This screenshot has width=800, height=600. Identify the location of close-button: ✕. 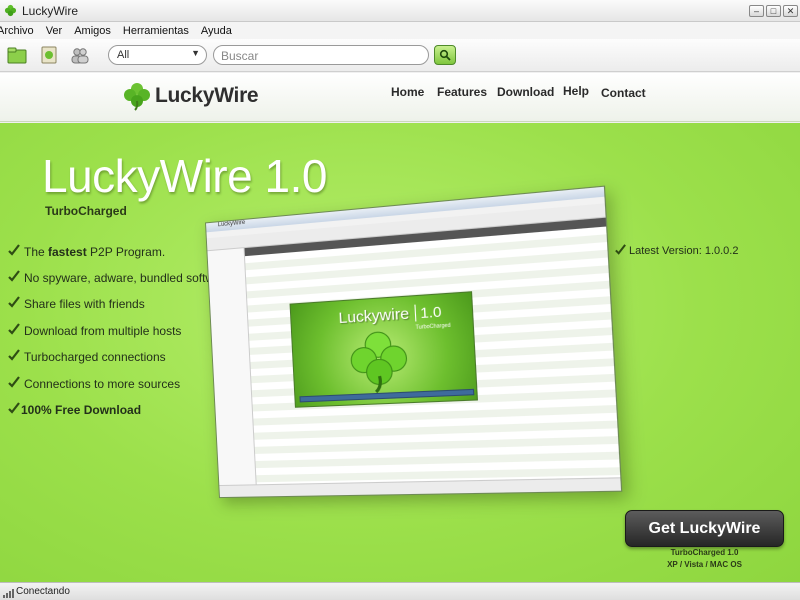
(790, 11).